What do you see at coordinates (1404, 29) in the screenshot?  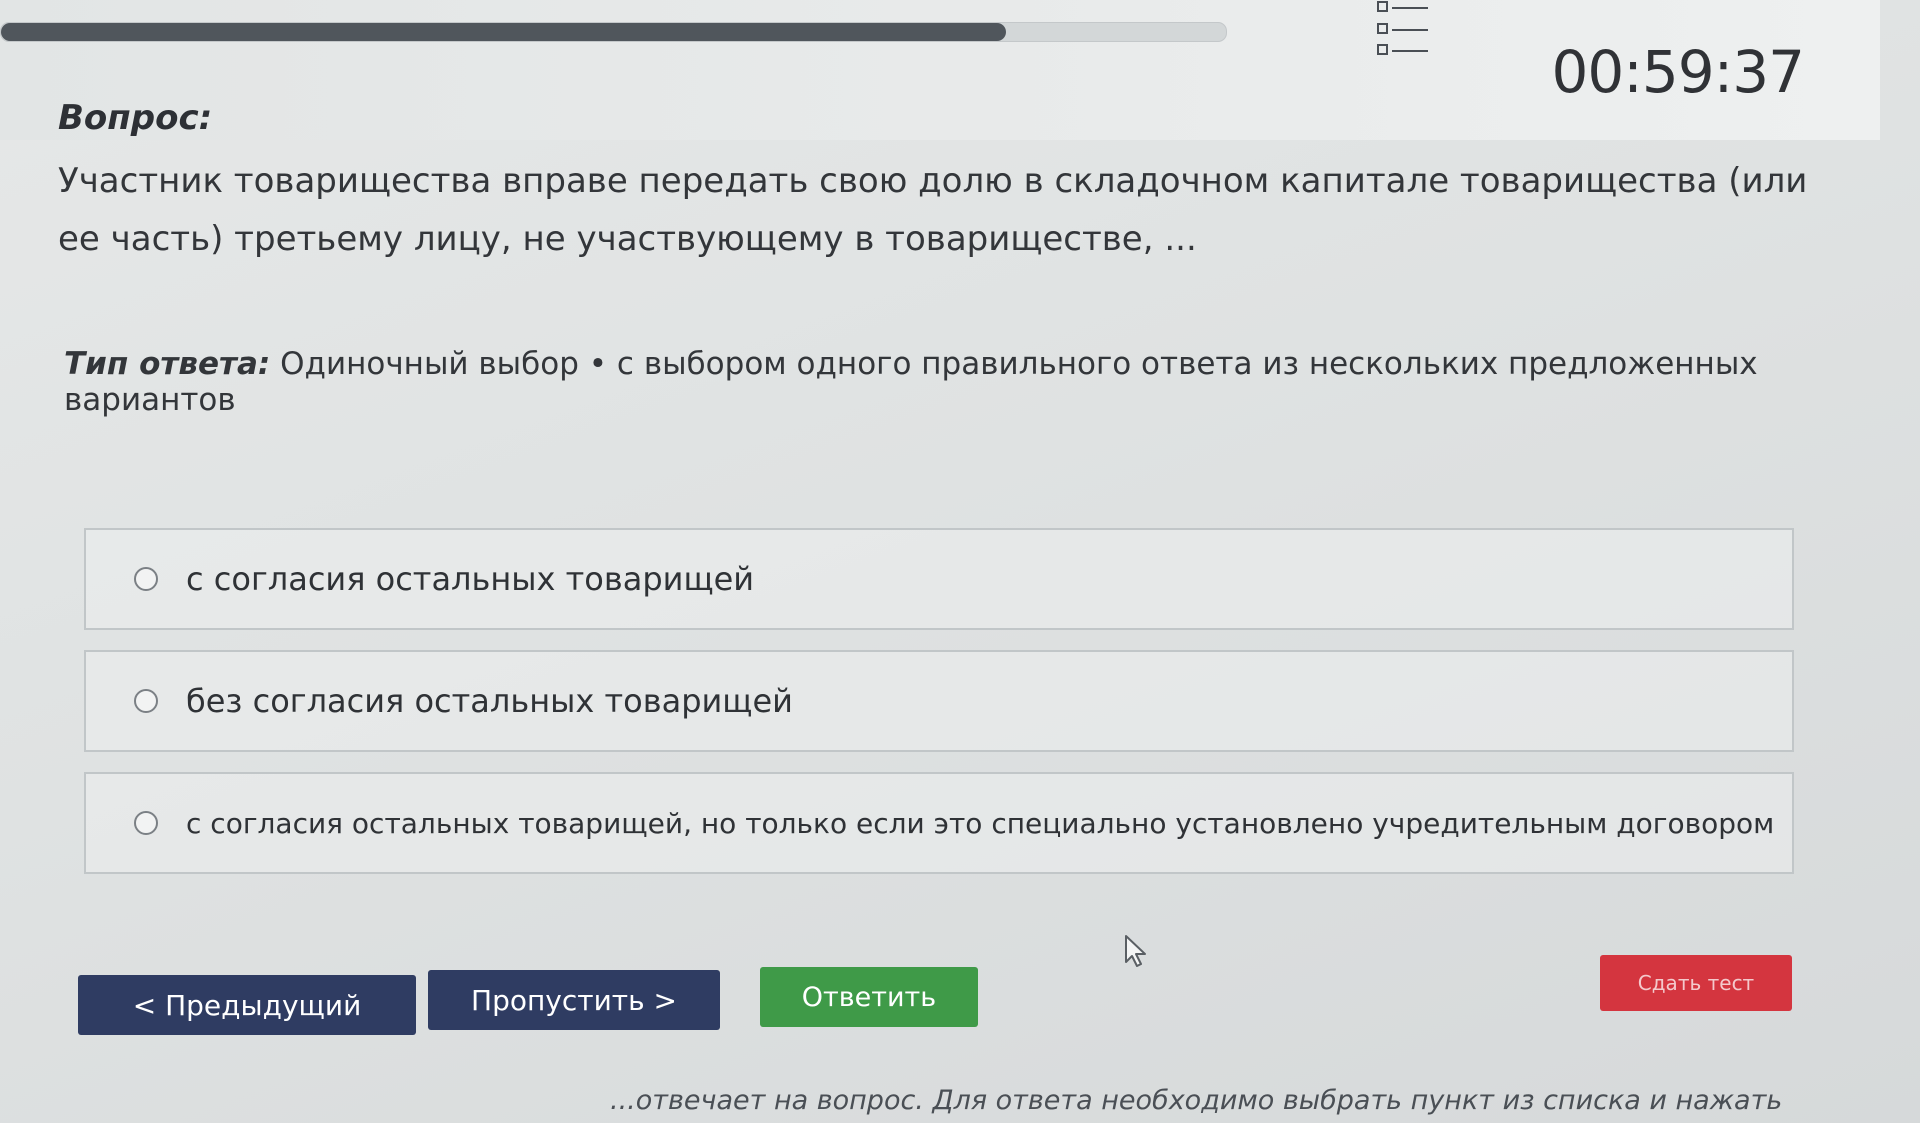 I see `question-list-icon` at bounding box center [1404, 29].